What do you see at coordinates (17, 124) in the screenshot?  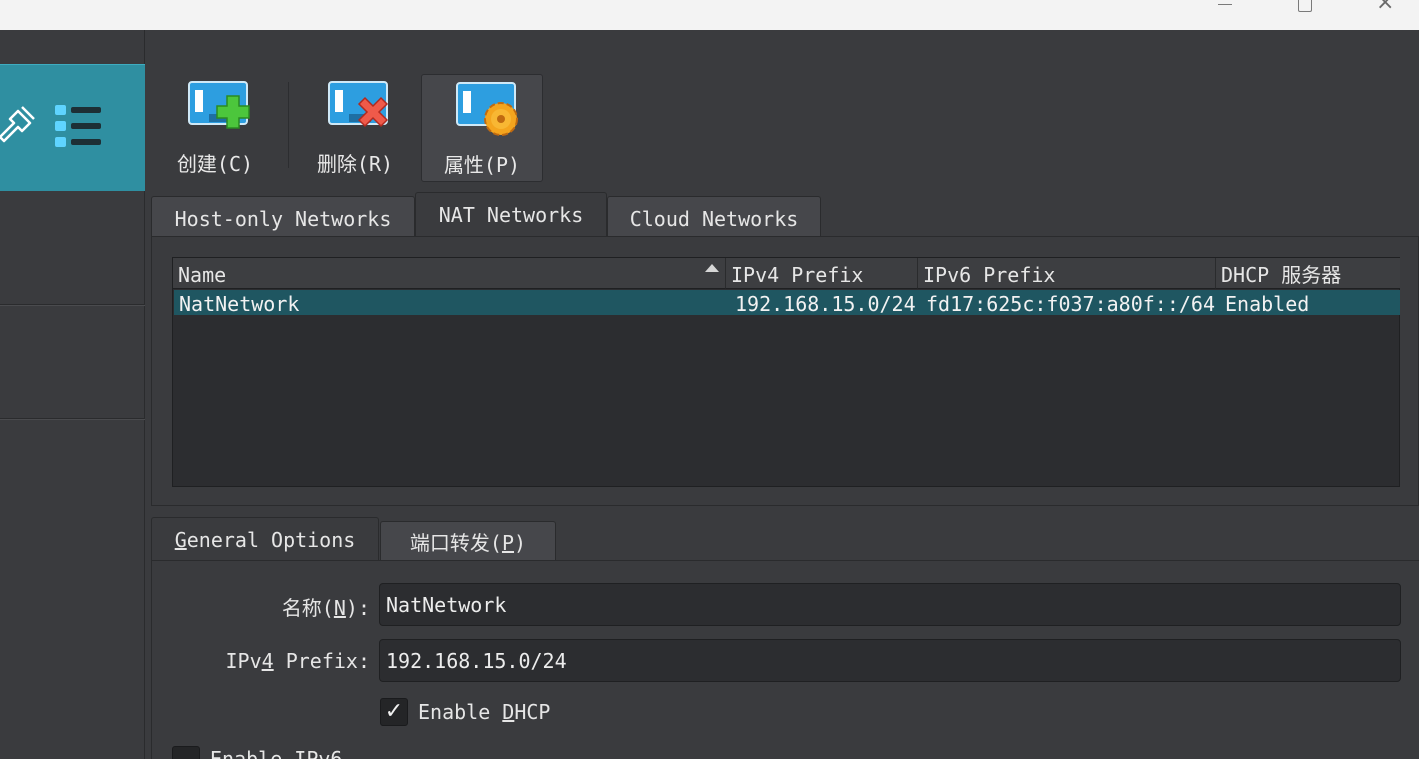 I see `pin-icon` at bounding box center [17, 124].